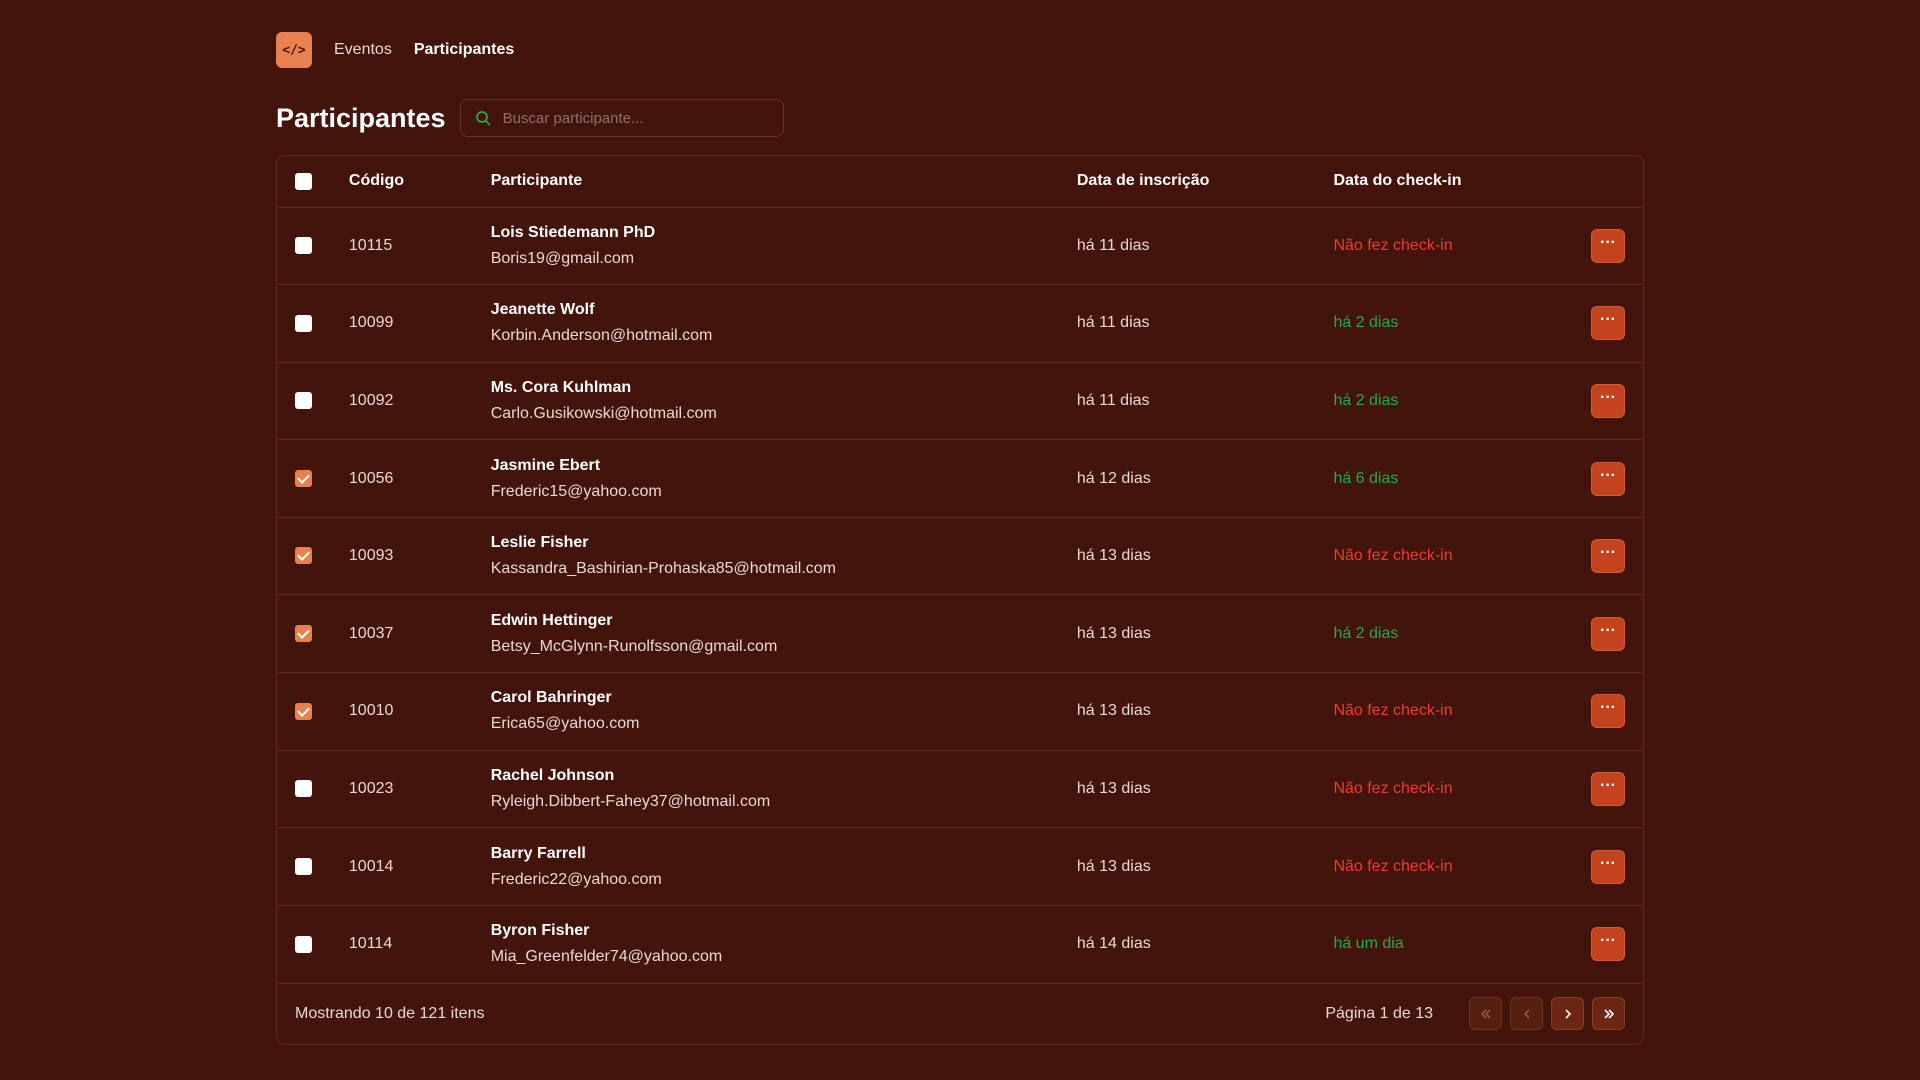 Image resolution: width=1920 pixels, height=1080 pixels. Describe the element at coordinates (363, 50) in the screenshot. I see `nav-link-eventos: Eventos` at that location.